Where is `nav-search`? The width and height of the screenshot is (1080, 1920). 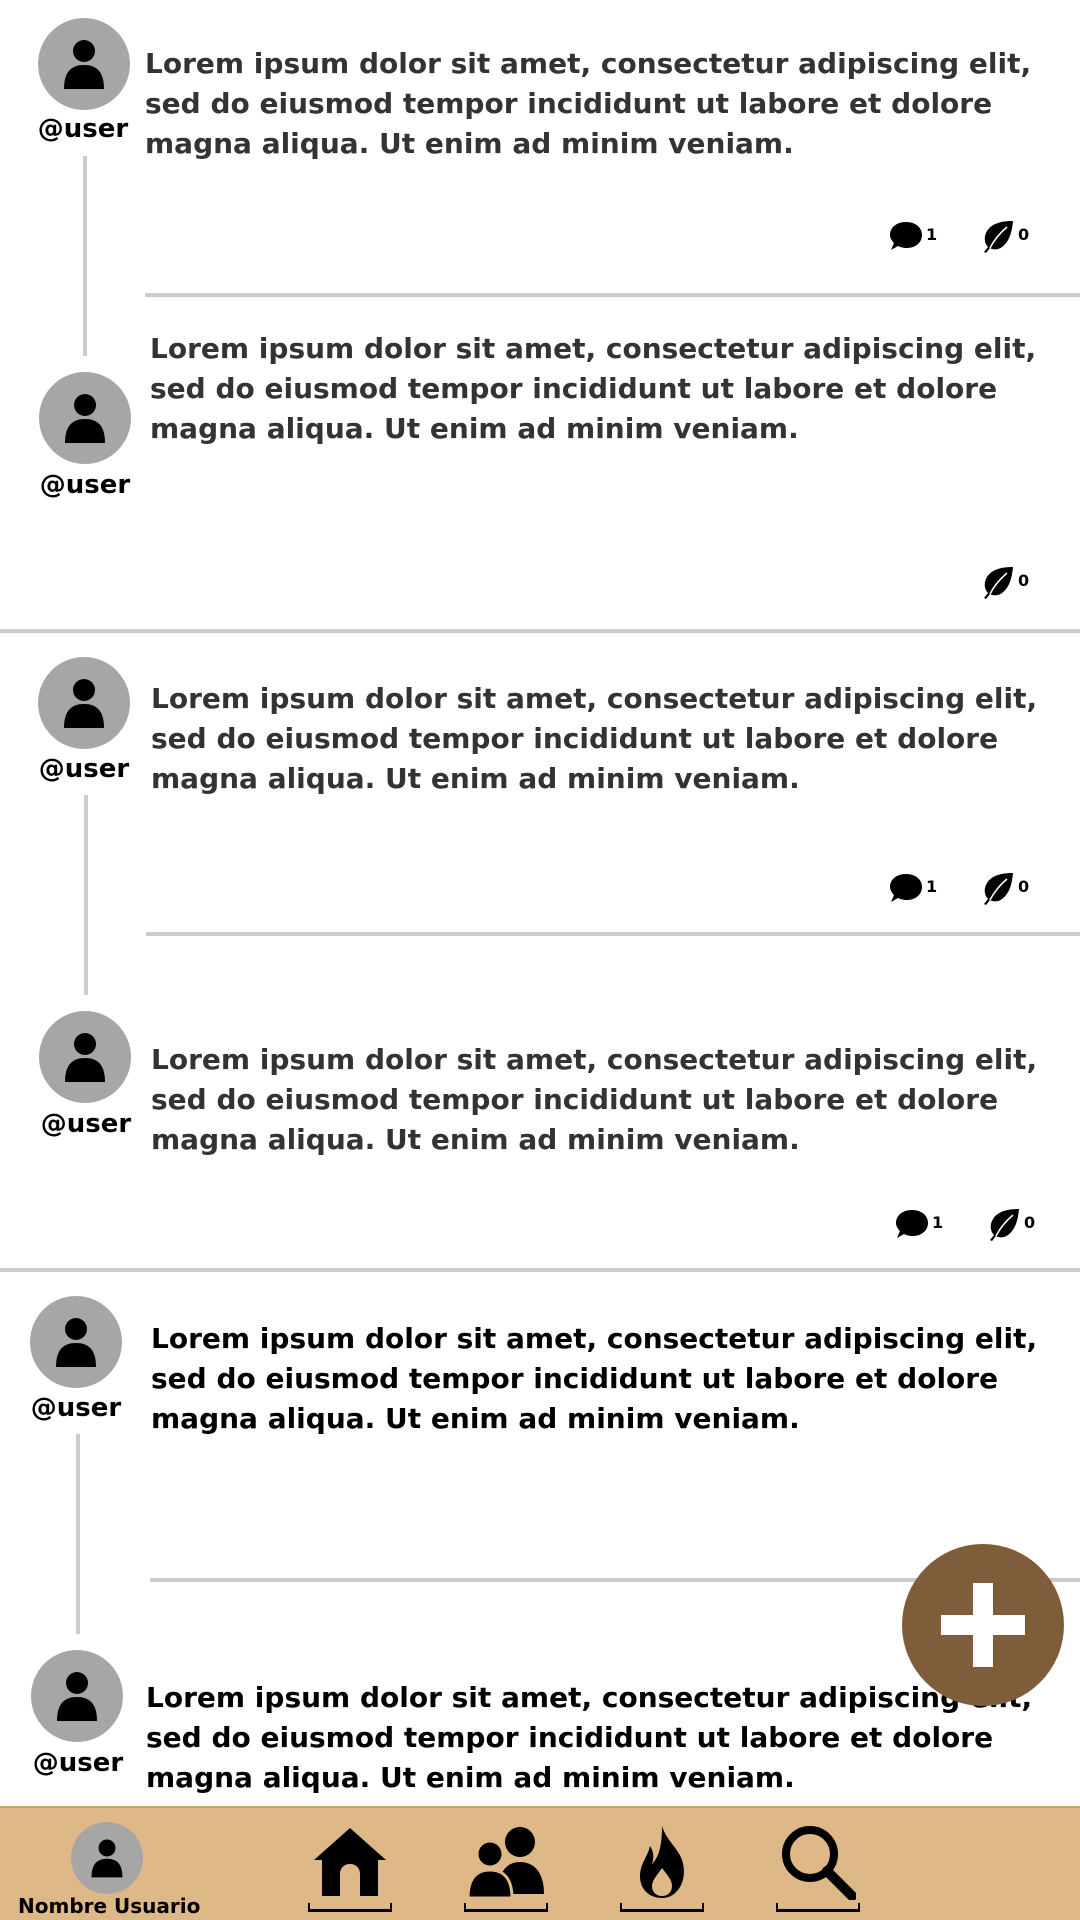
nav-search is located at coordinates (818, 1870).